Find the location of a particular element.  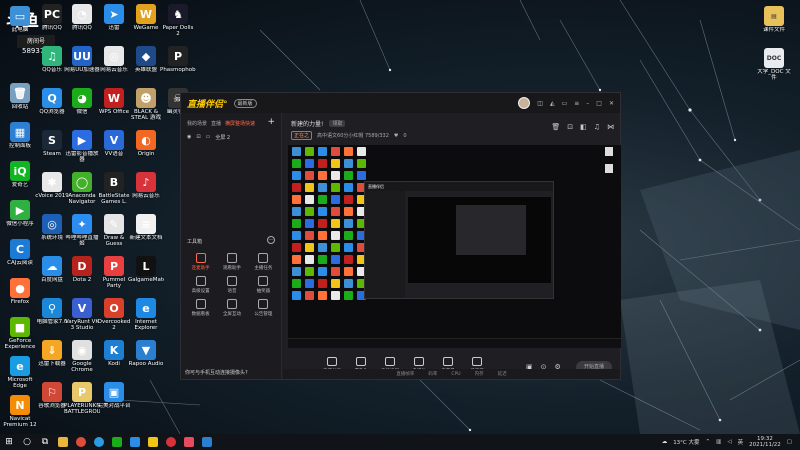

desktop-icon: iQ 爱奇艺 is located at coordinates (20, 179).